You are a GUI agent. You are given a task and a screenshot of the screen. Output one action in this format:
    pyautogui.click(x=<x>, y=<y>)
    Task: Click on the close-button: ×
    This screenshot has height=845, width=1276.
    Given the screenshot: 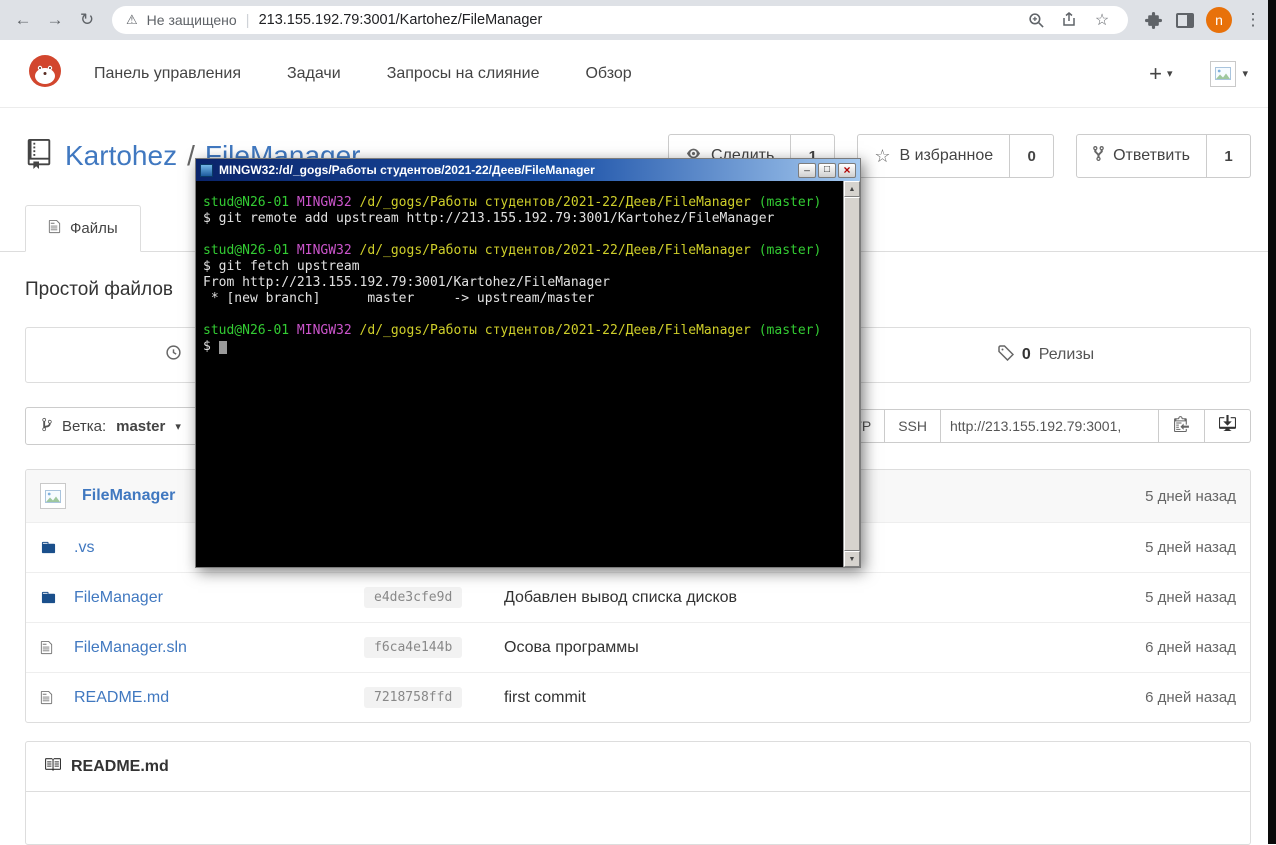 What is the action you would take?
    pyautogui.click(x=847, y=170)
    